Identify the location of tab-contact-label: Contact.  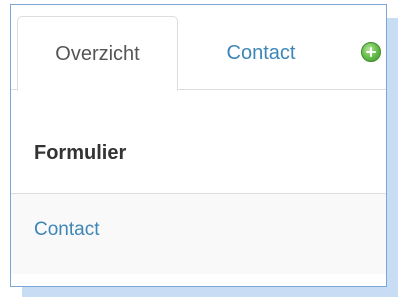
(261, 53).